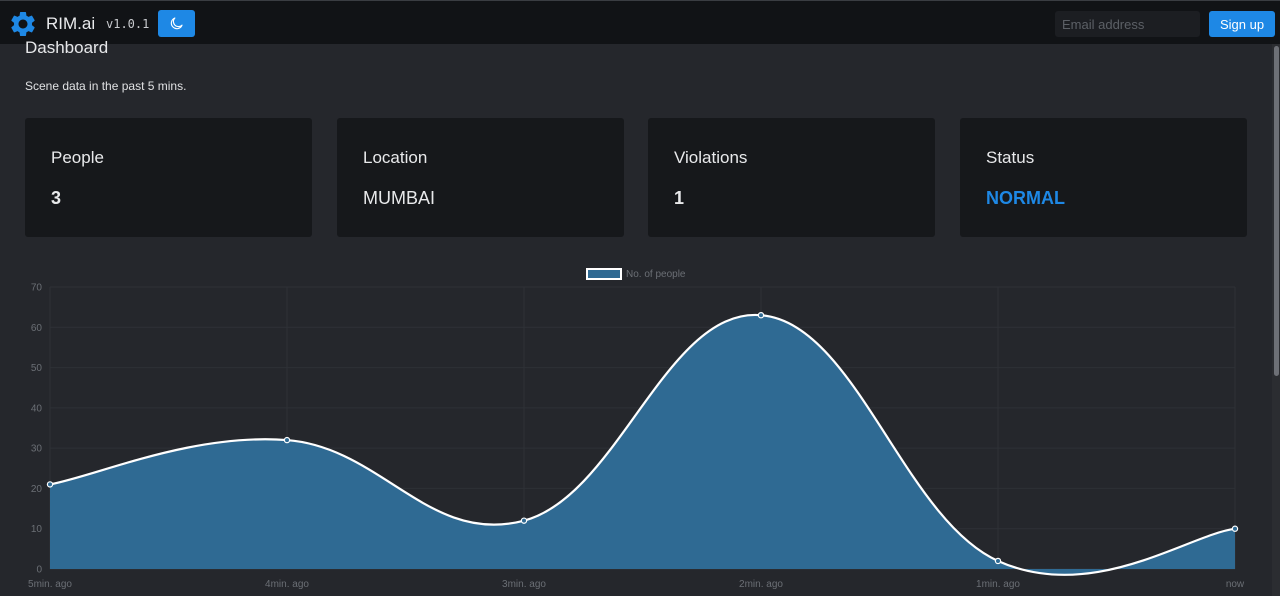  Describe the element at coordinates (1103, 177) in the screenshot. I see `status-card: Status NORMAL` at that location.